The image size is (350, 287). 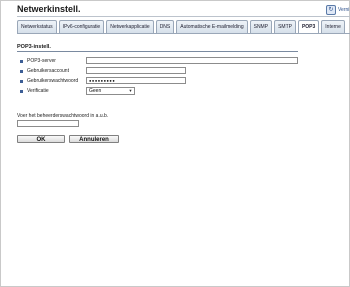 What do you see at coordinates (157, 51) in the screenshot?
I see `section-divider` at bounding box center [157, 51].